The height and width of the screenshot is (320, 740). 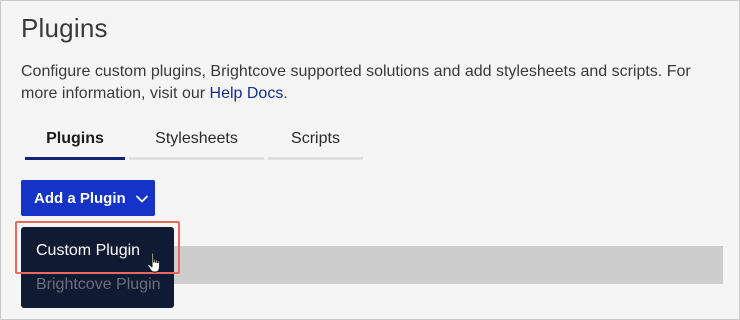 What do you see at coordinates (75, 143) in the screenshot?
I see `tab-plugins: Plugins` at bounding box center [75, 143].